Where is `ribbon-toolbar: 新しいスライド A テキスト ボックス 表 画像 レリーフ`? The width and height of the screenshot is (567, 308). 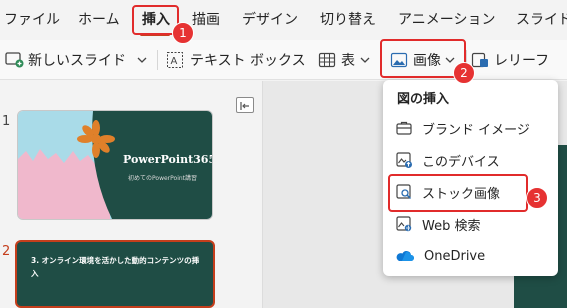
ribbon-toolbar: 新しいスライド A テキスト ボックス 表 画像 レリーフ is located at coordinates (283, 60).